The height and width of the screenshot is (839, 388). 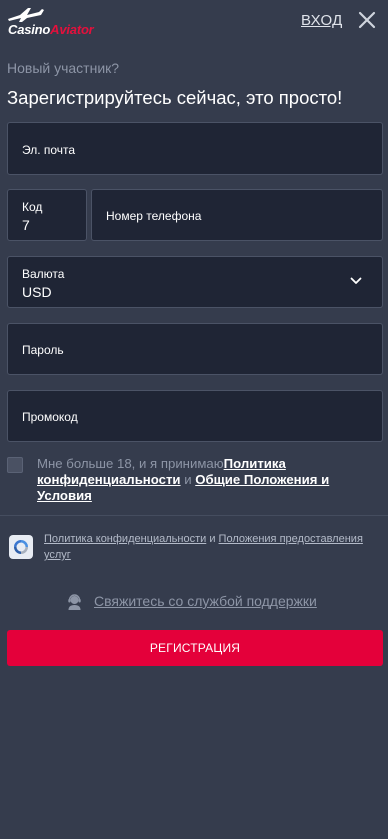 What do you see at coordinates (130, 463) in the screenshot?
I see `terms-text-before: Мне больше 18, и я принимаю` at bounding box center [130, 463].